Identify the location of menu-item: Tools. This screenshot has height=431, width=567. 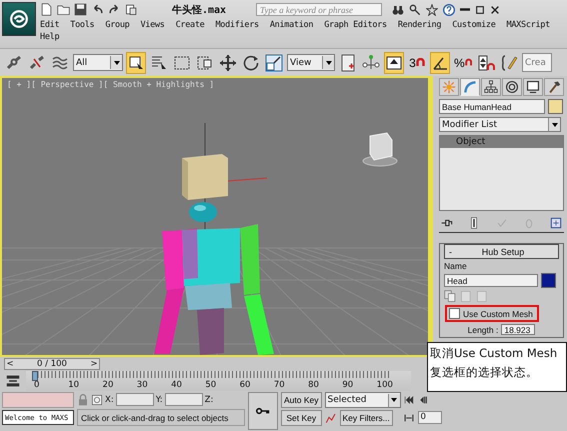
(82, 25).